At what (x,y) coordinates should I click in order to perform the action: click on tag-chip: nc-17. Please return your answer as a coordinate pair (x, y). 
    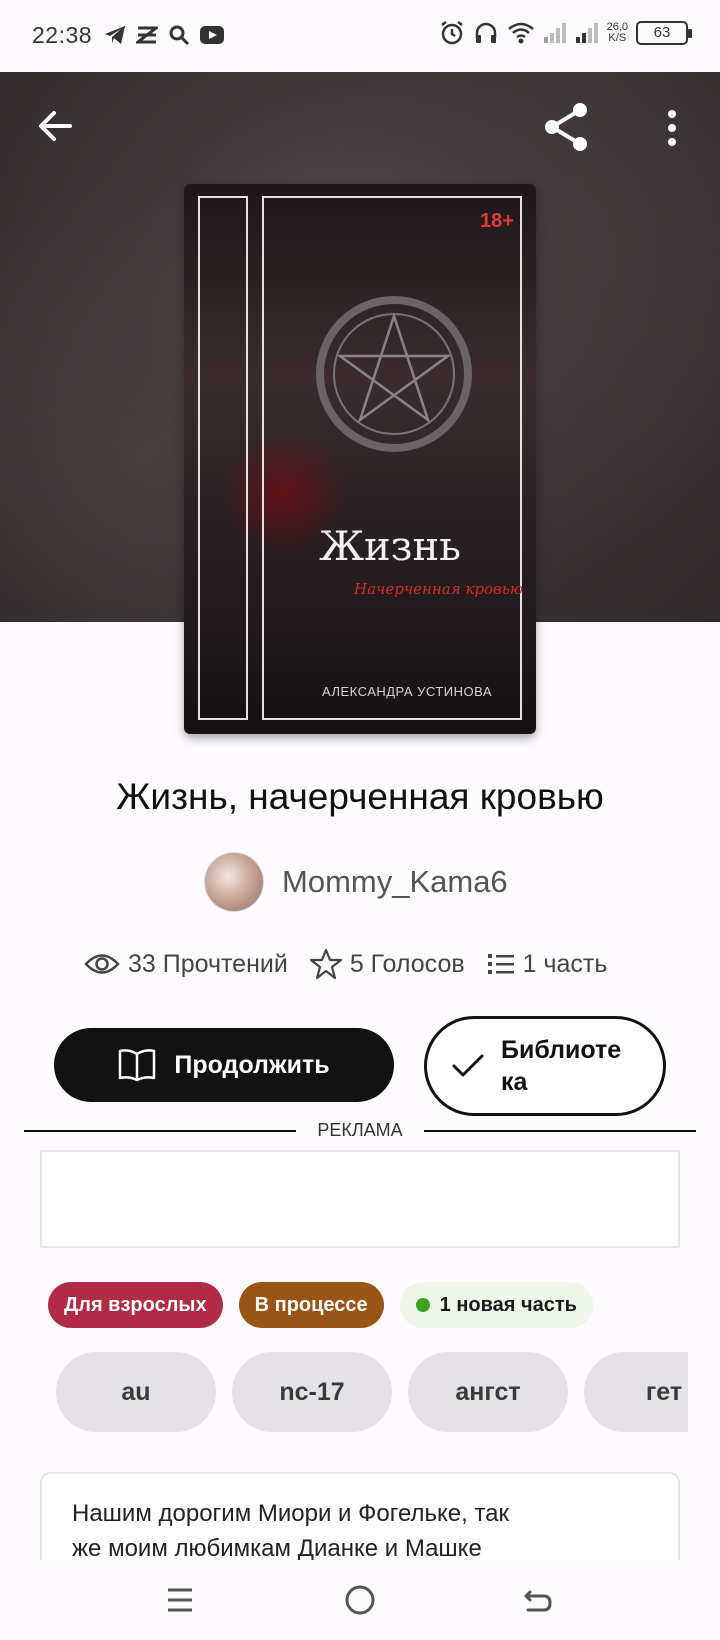
    Looking at the image, I should click on (312, 1392).